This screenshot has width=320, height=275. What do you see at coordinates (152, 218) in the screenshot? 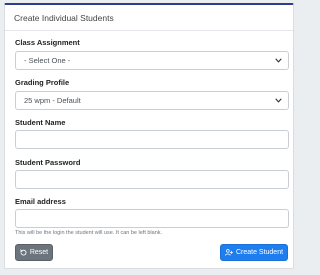
I see `email-input` at bounding box center [152, 218].